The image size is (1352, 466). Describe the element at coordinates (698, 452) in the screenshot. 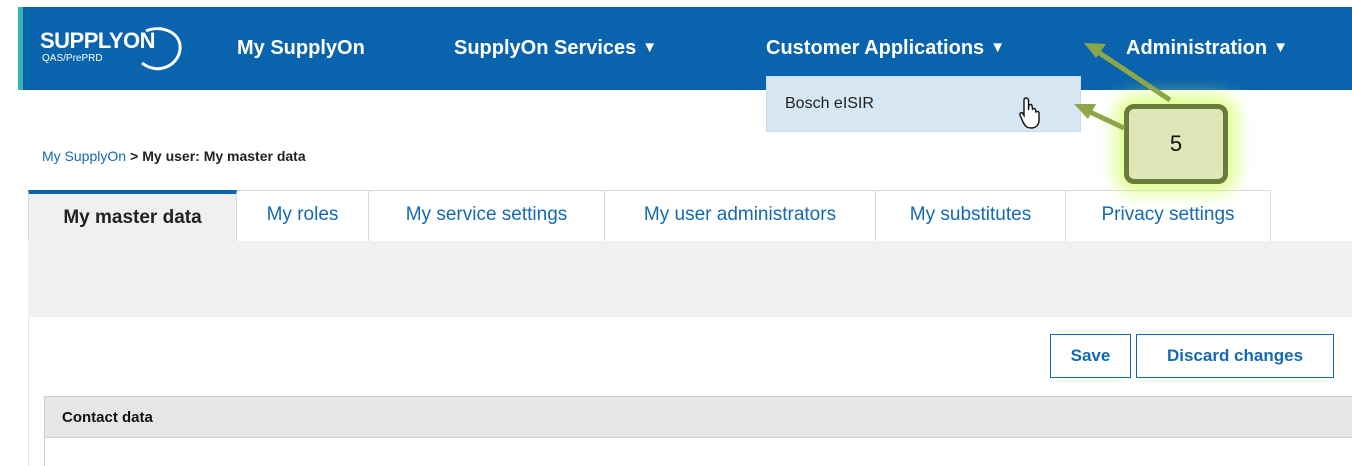

I see `contact-data-body` at that location.